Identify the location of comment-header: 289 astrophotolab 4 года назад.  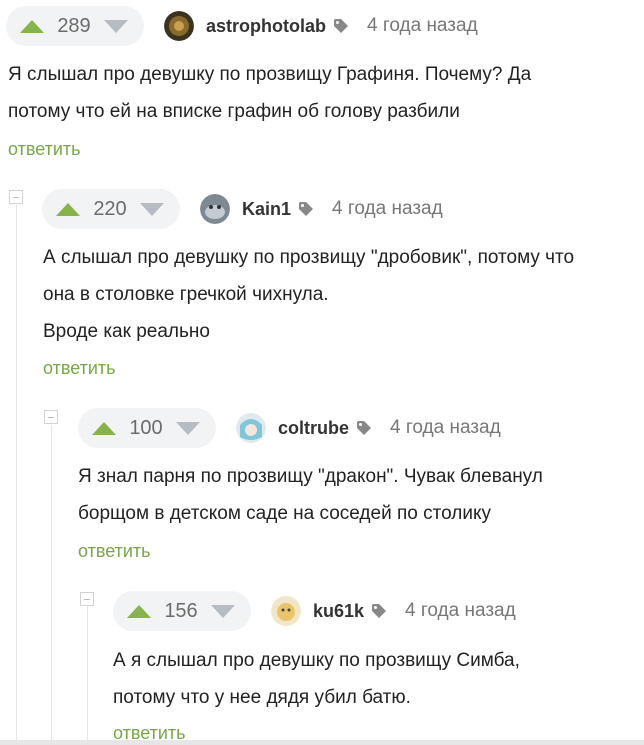
(242, 26).